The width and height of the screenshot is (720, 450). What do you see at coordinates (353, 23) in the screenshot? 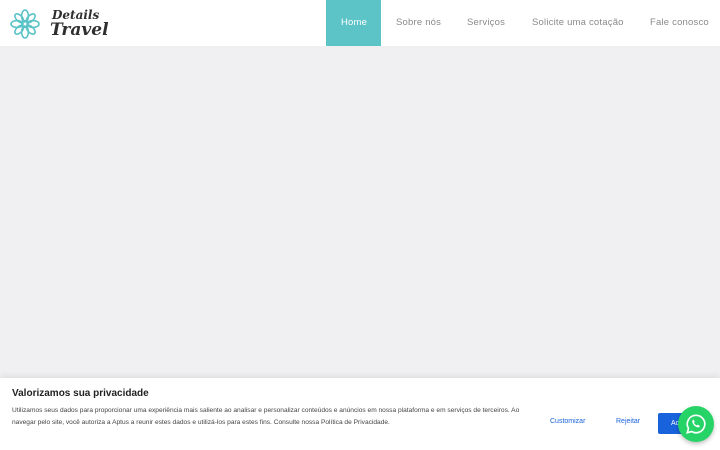
I see `nav-item-home: Home` at bounding box center [353, 23].